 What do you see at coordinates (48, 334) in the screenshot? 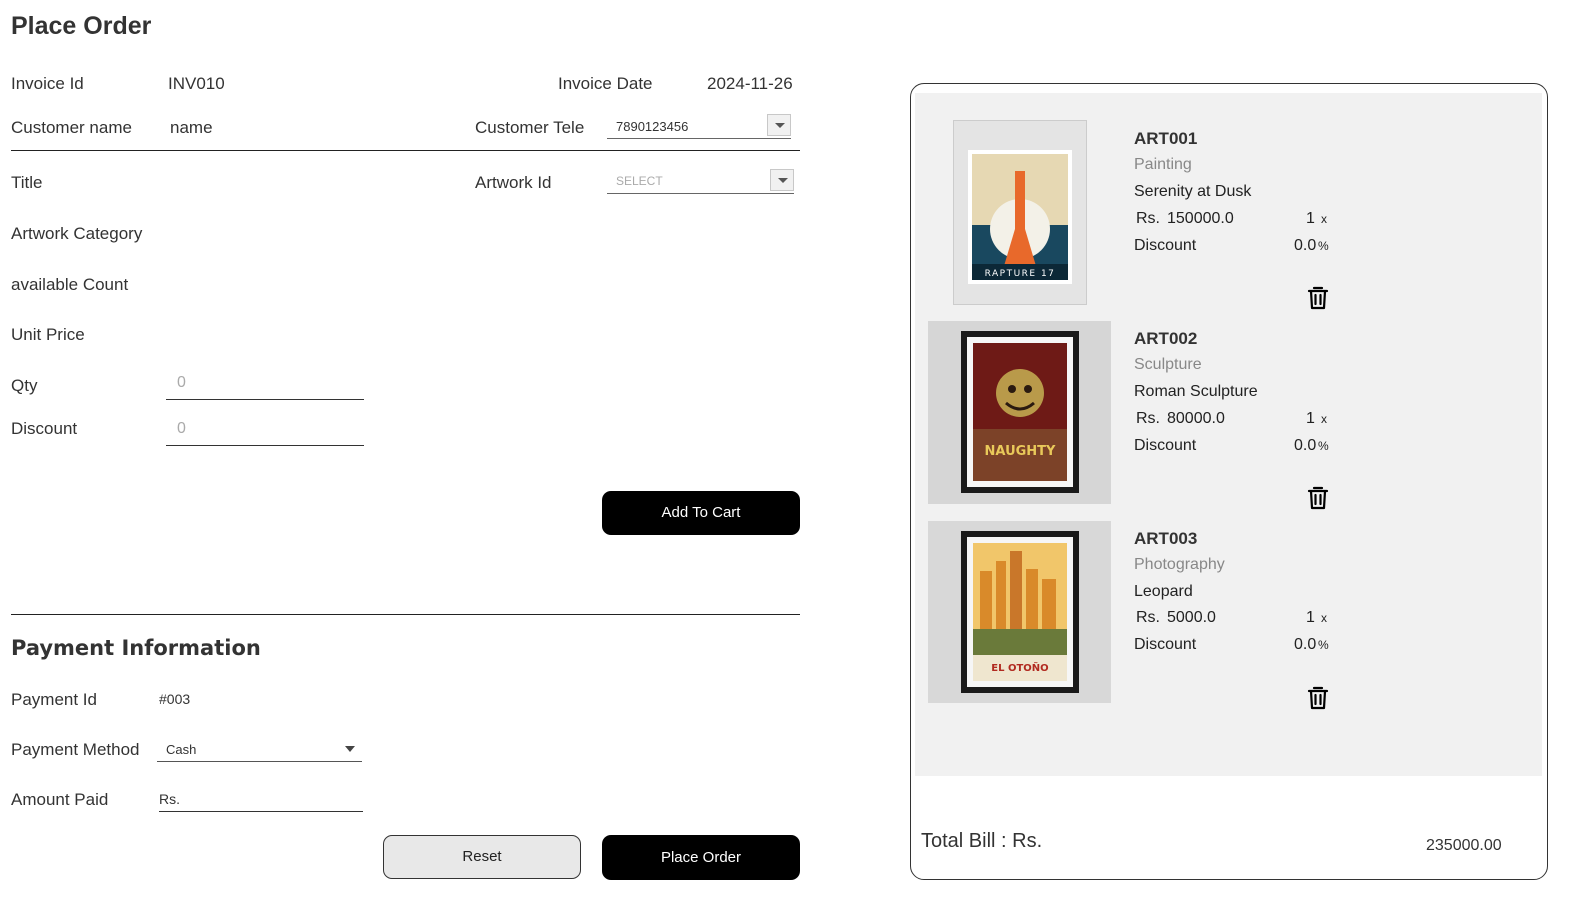
I see `unit-price-label: Unit Price` at bounding box center [48, 334].